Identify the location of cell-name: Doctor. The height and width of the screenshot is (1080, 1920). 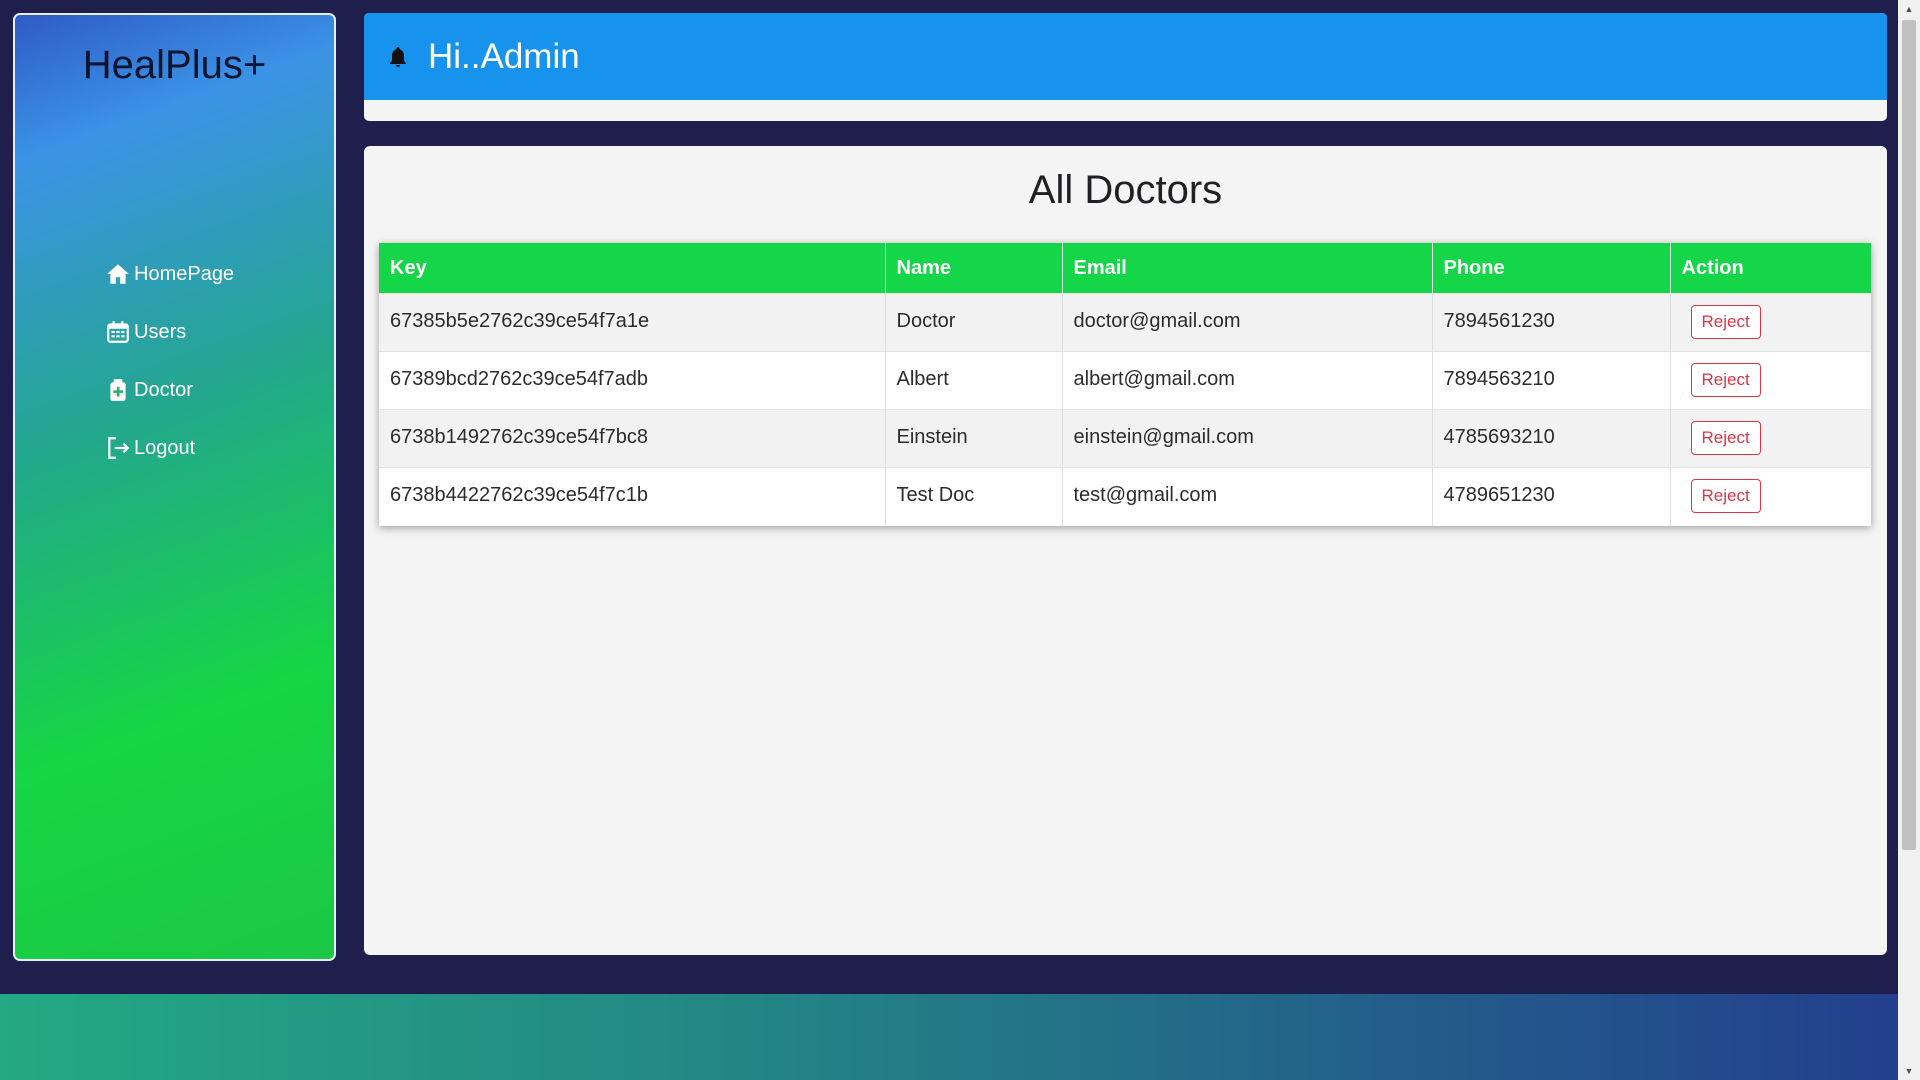
(974, 322).